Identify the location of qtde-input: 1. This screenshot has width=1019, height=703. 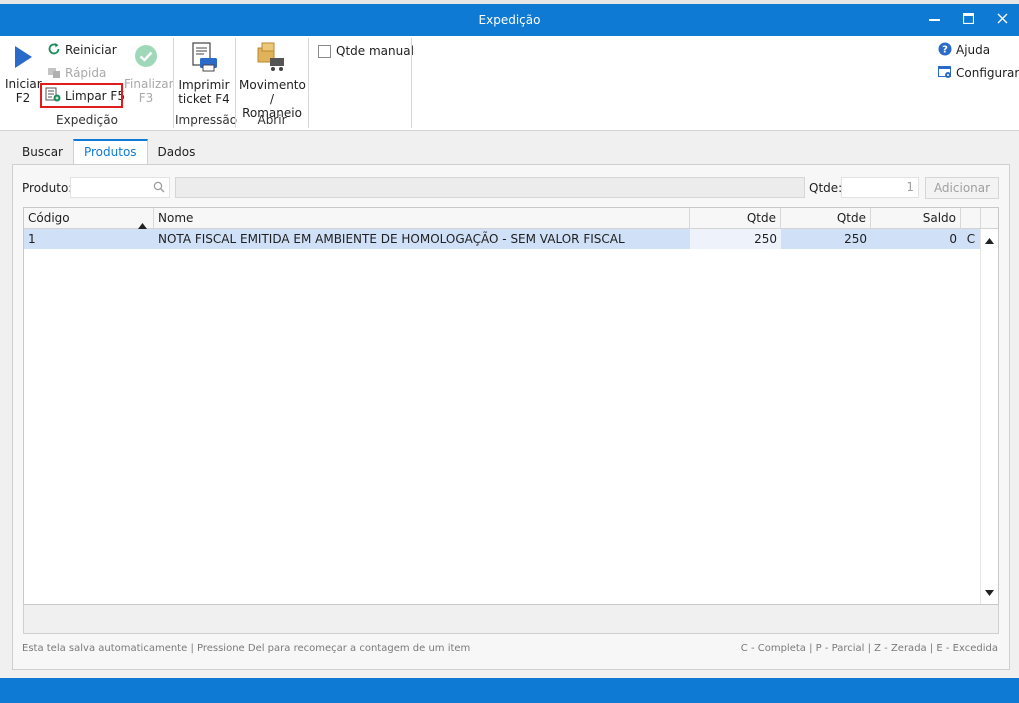
(880, 187).